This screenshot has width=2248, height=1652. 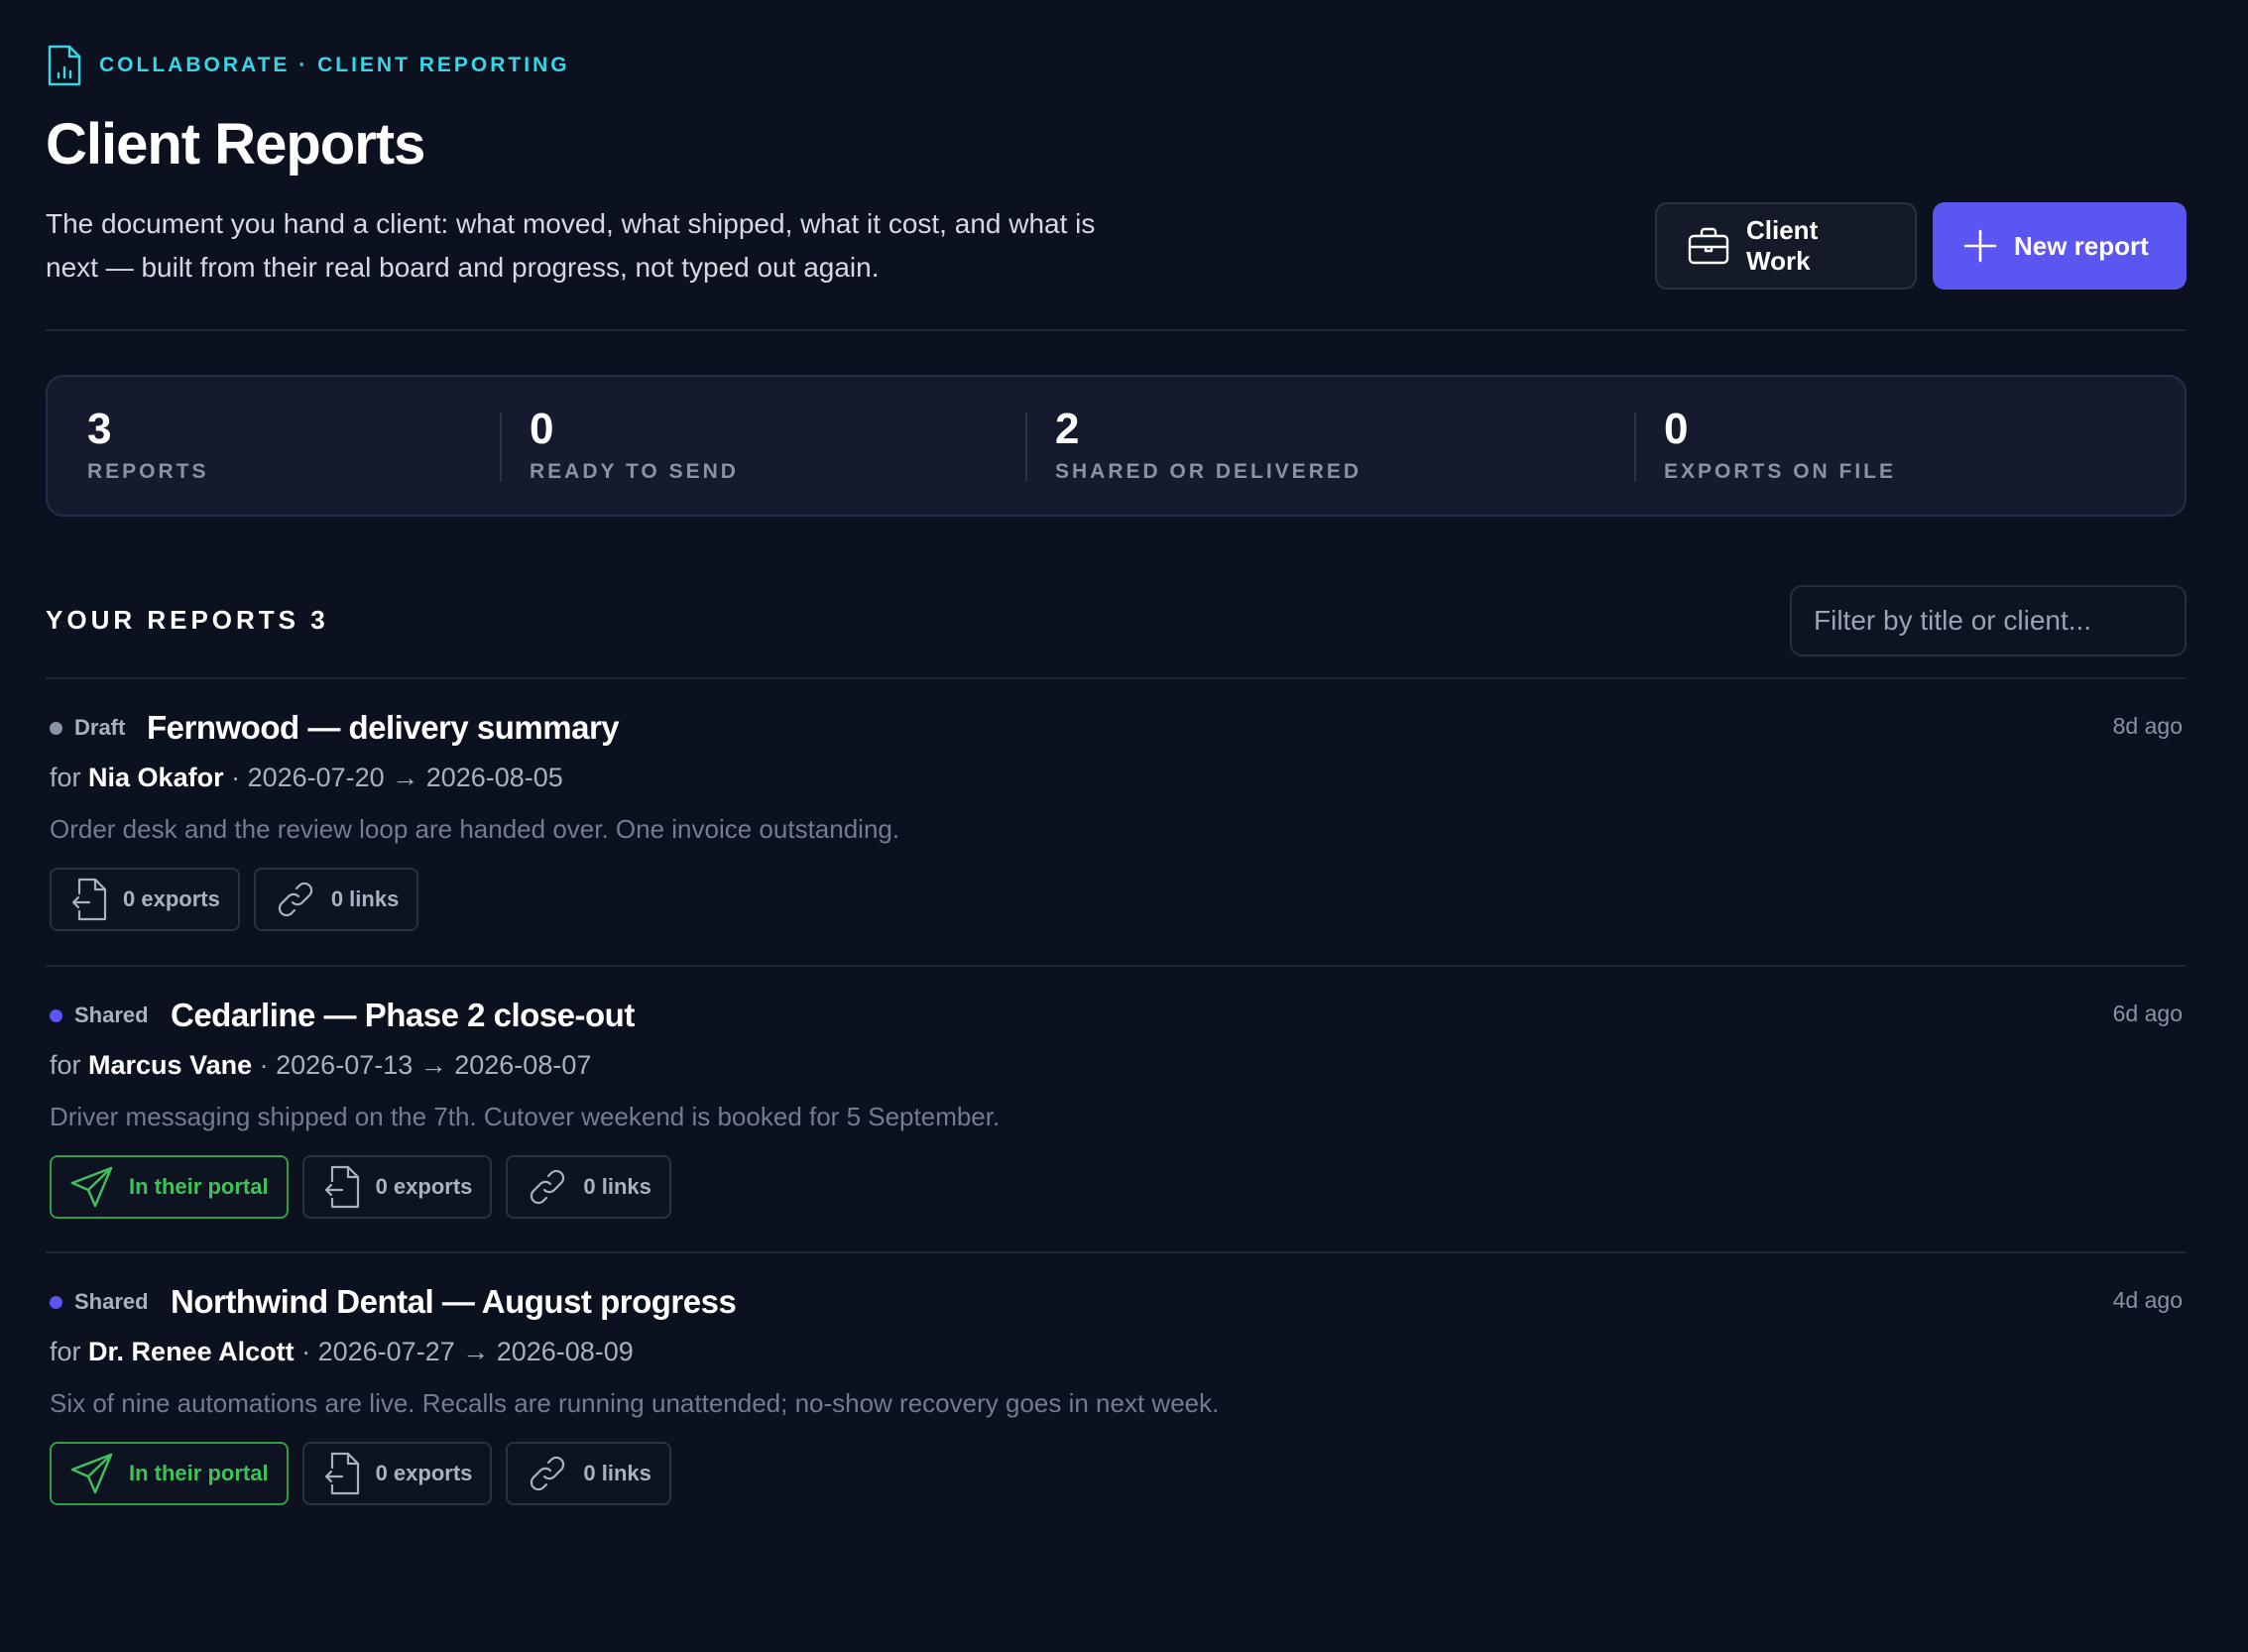 I want to click on stat-label: SHARED OR DELIVERED, so click(x=1208, y=471).